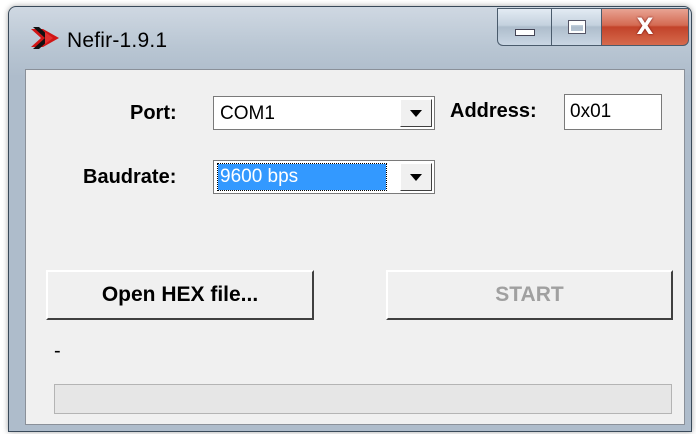 The image size is (696, 434). Describe the element at coordinates (153, 113) in the screenshot. I see `port-label: Port:` at that location.